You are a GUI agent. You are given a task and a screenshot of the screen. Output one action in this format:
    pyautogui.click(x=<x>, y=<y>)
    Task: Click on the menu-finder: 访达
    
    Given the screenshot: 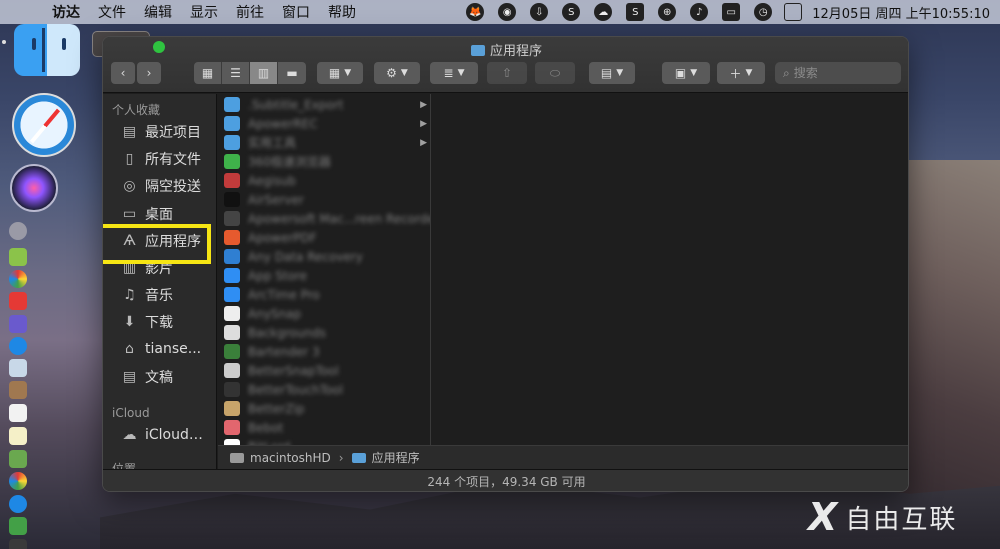 What is the action you would take?
    pyautogui.click(x=66, y=12)
    